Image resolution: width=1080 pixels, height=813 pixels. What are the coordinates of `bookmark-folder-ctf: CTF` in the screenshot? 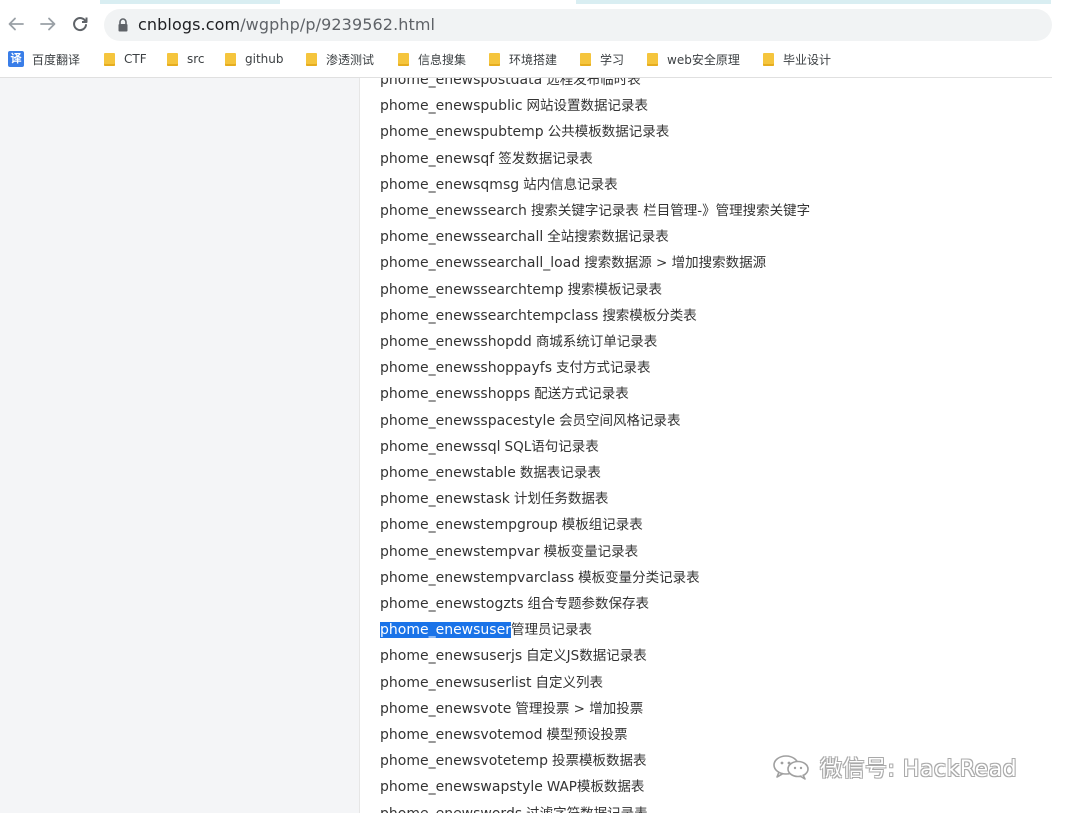 It's located at (125, 59).